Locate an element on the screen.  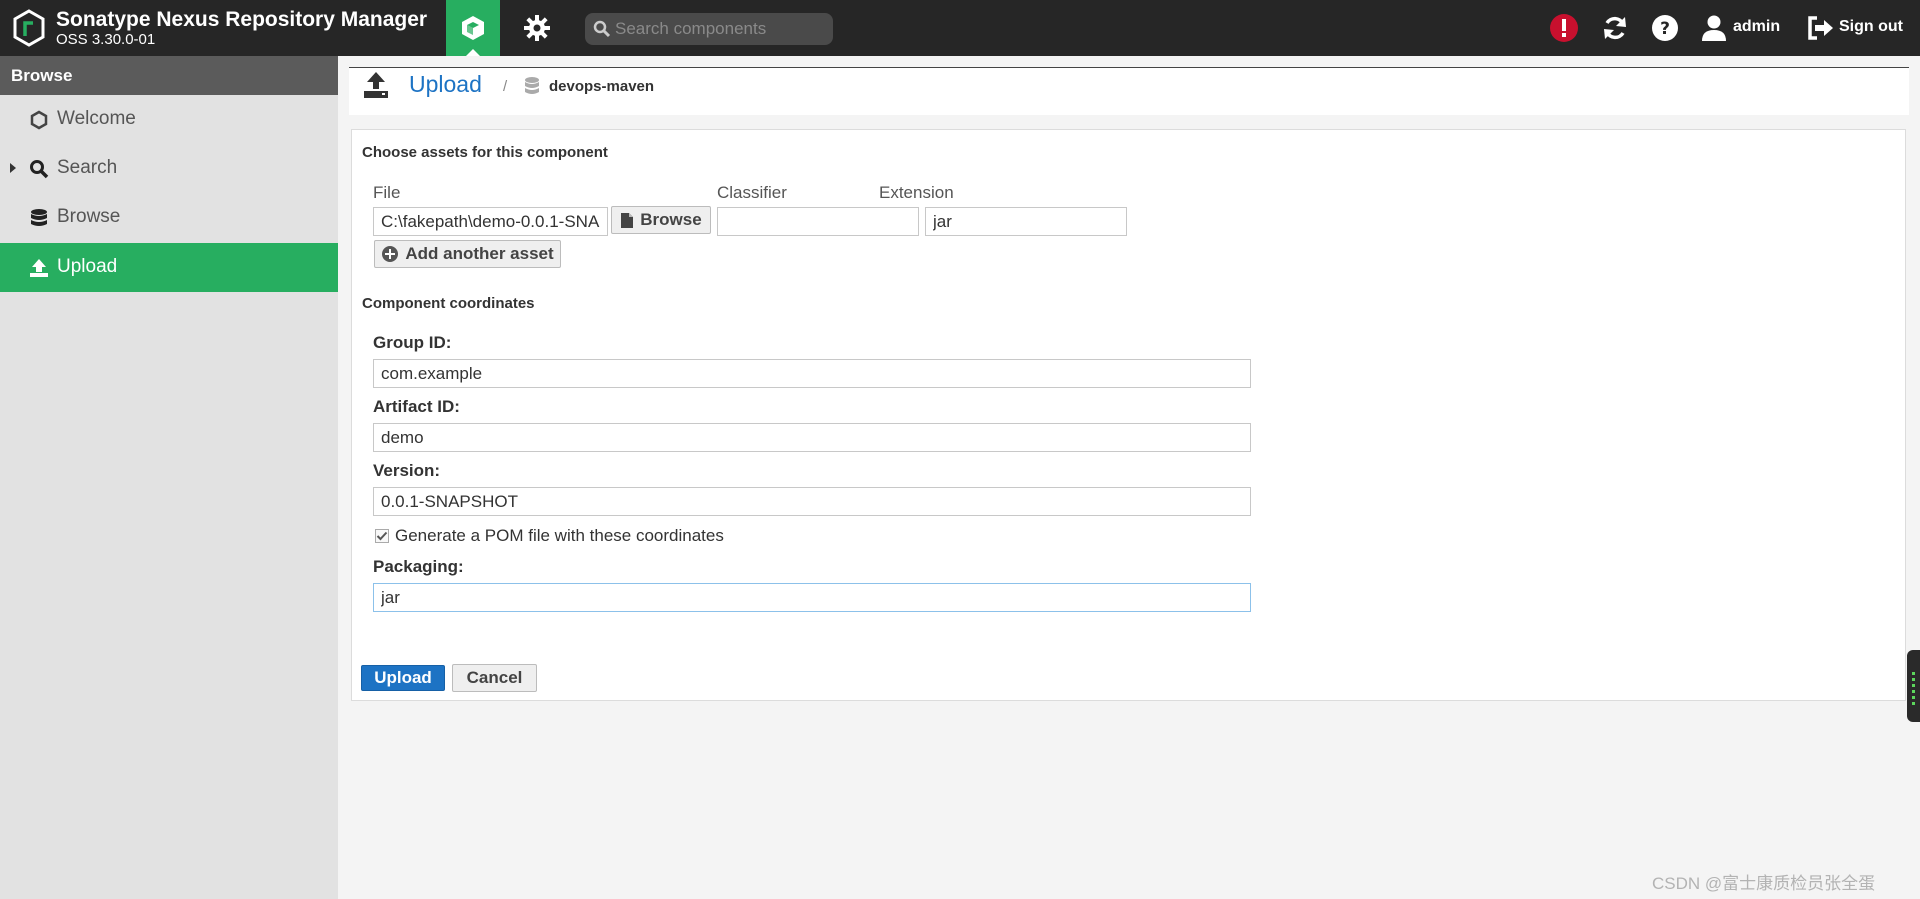
classifier-column-label: Classifier is located at coordinates (752, 192).